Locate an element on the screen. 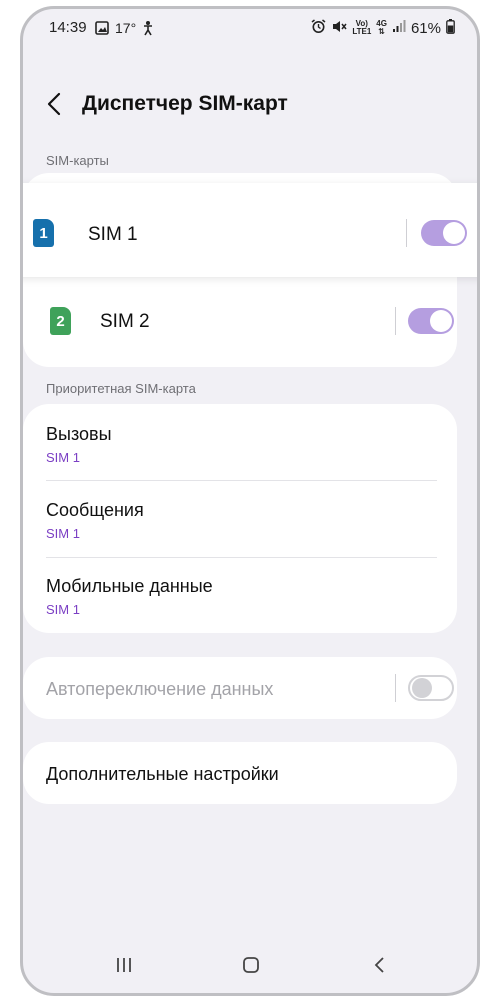 The width and height of the screenshot is (500, 1000). back-button is located at coordinates (55, 104).